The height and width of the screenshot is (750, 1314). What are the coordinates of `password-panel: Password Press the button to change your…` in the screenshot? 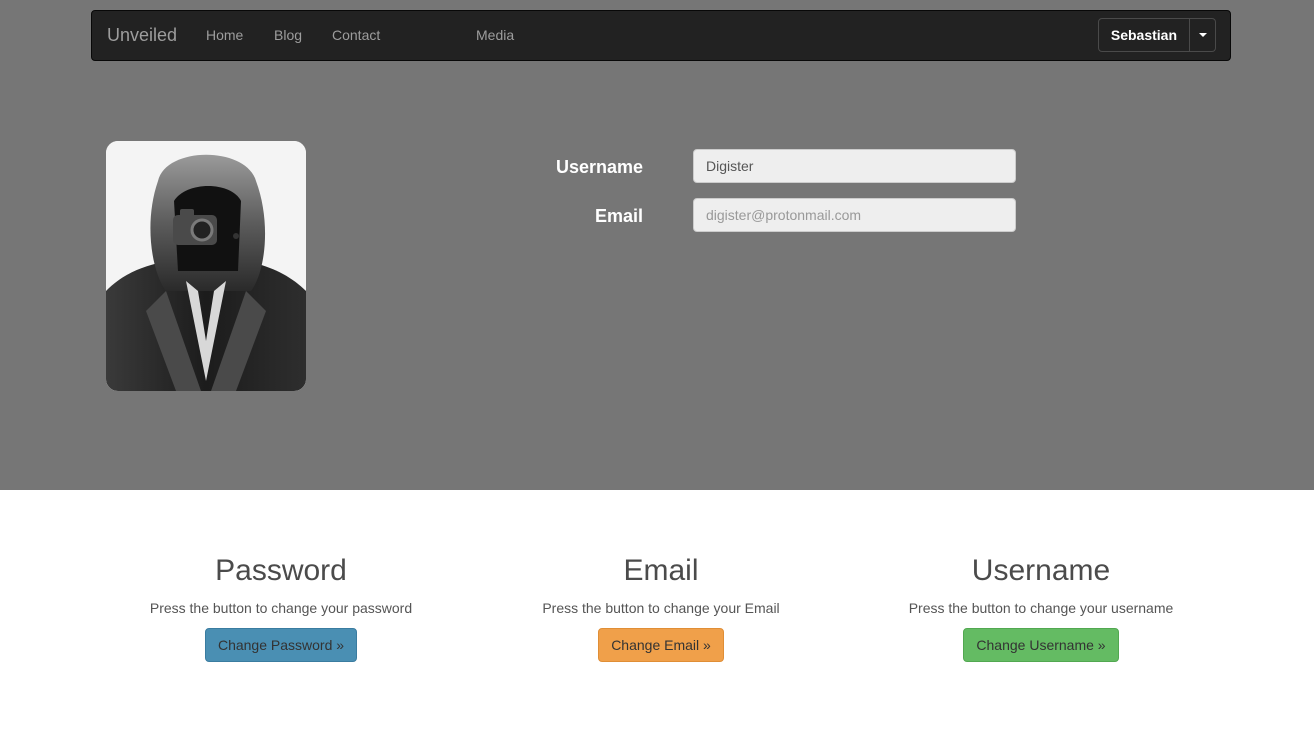 It's located at (281, 607).